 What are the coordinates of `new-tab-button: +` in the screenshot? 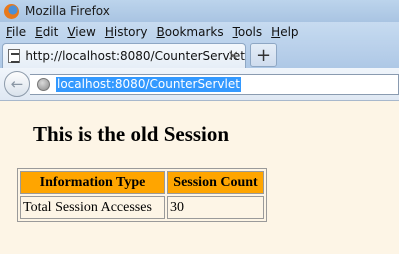 It's located at (263, 55).